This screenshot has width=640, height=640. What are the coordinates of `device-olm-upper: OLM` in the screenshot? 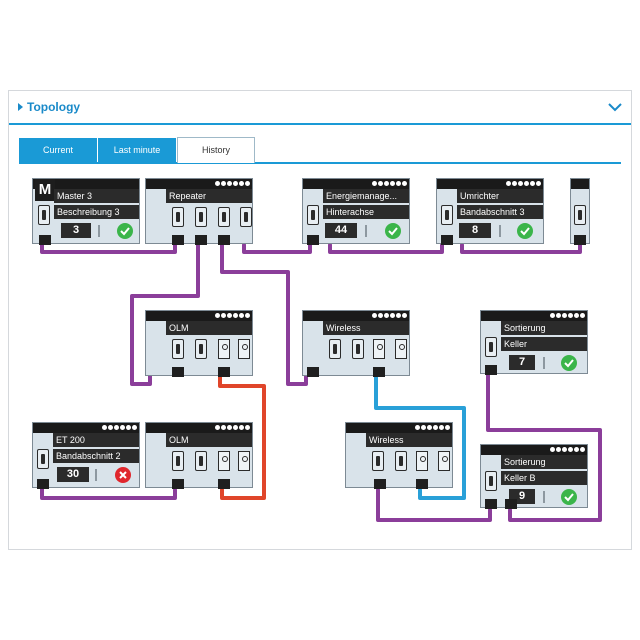 It's located at (199, 343).